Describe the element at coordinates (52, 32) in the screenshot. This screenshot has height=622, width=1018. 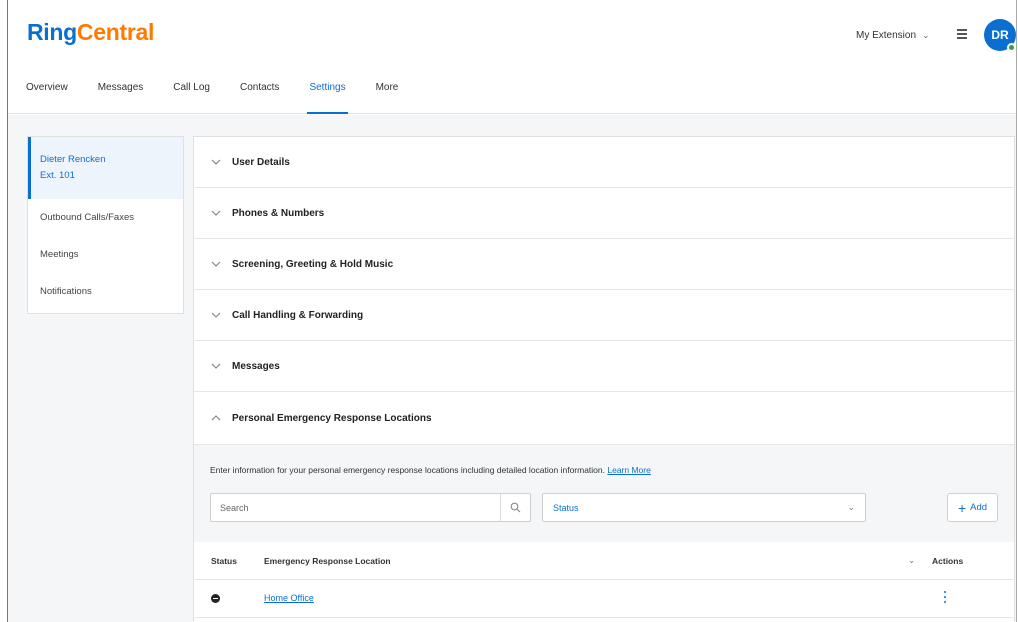
I see `logo-part-ring: Ring` at that location.